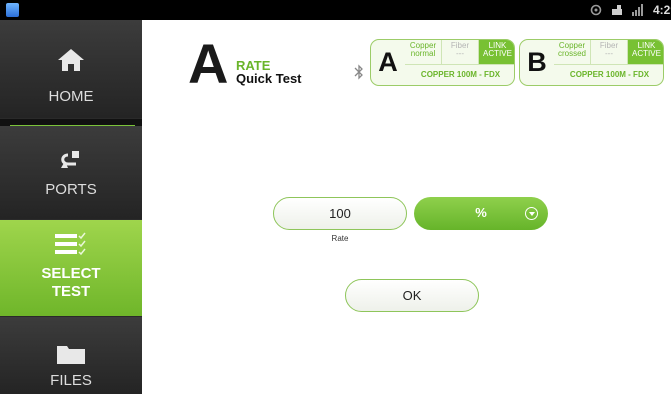 This screenshot has width=671, height=394. What do you see at coordinates (71, 291) in the screenshot?
I see `sidebar-item-label: TEST` at bounding box center [71, 291].